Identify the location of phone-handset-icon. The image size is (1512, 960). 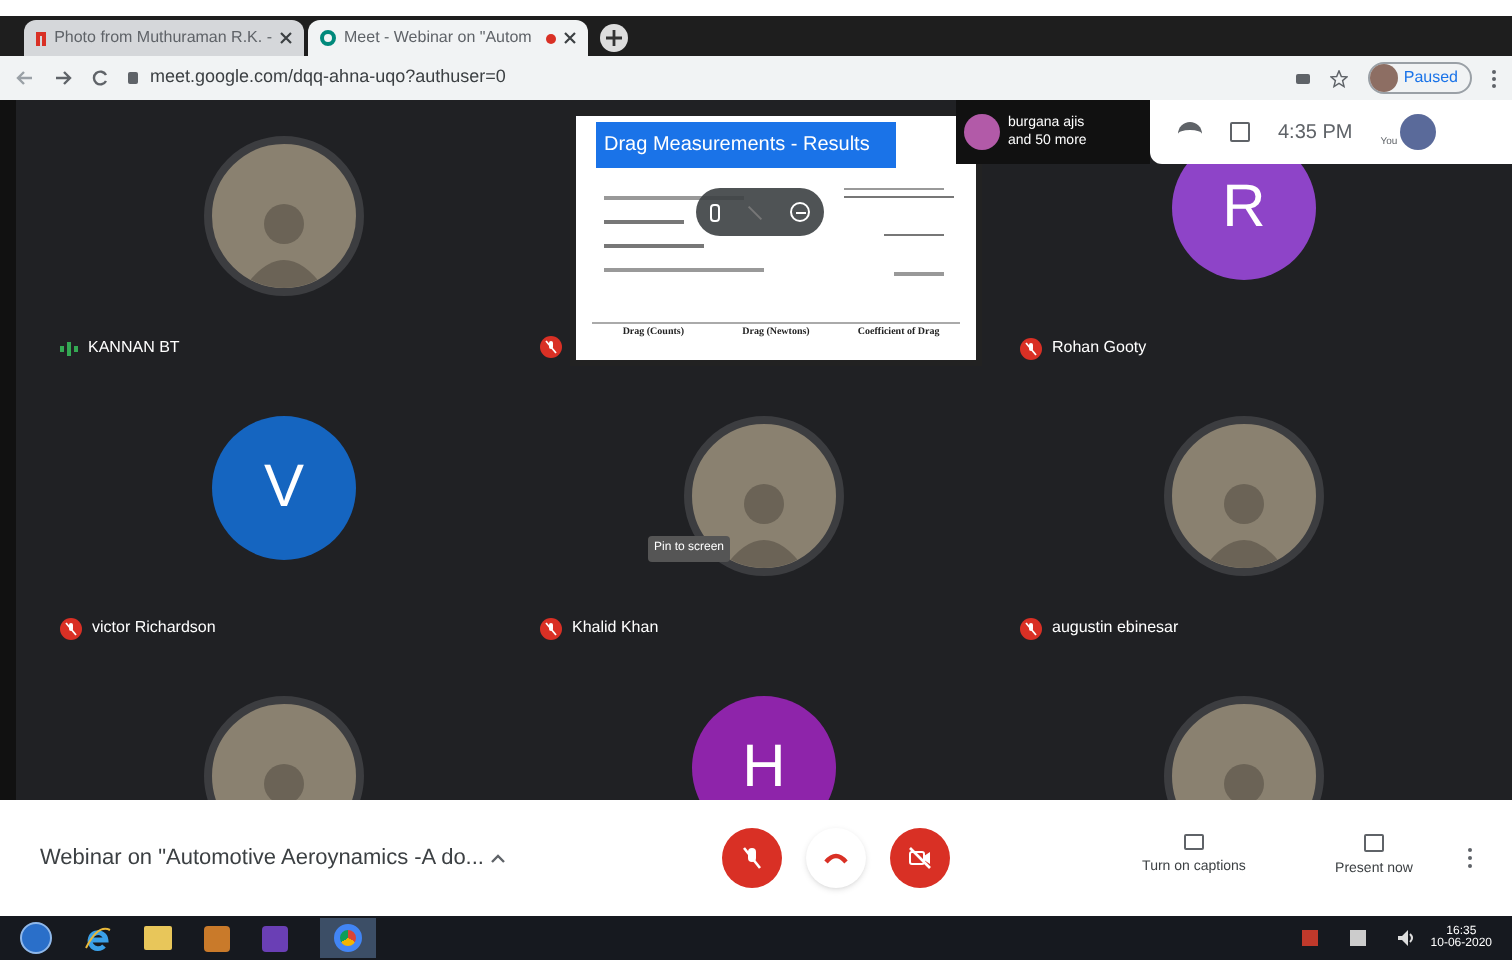
(835, 858).